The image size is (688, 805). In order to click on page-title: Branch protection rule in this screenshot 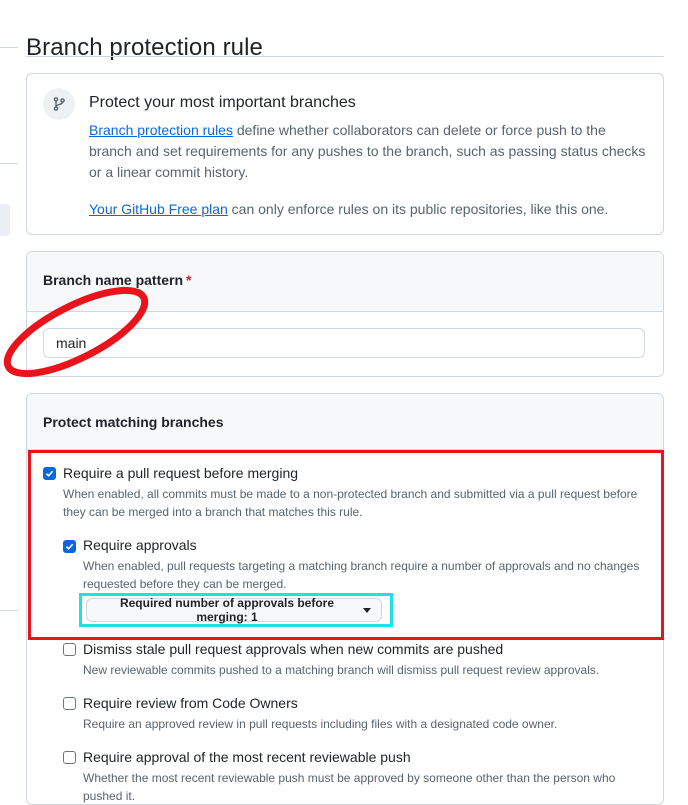, I will do `click(144, 48)`.